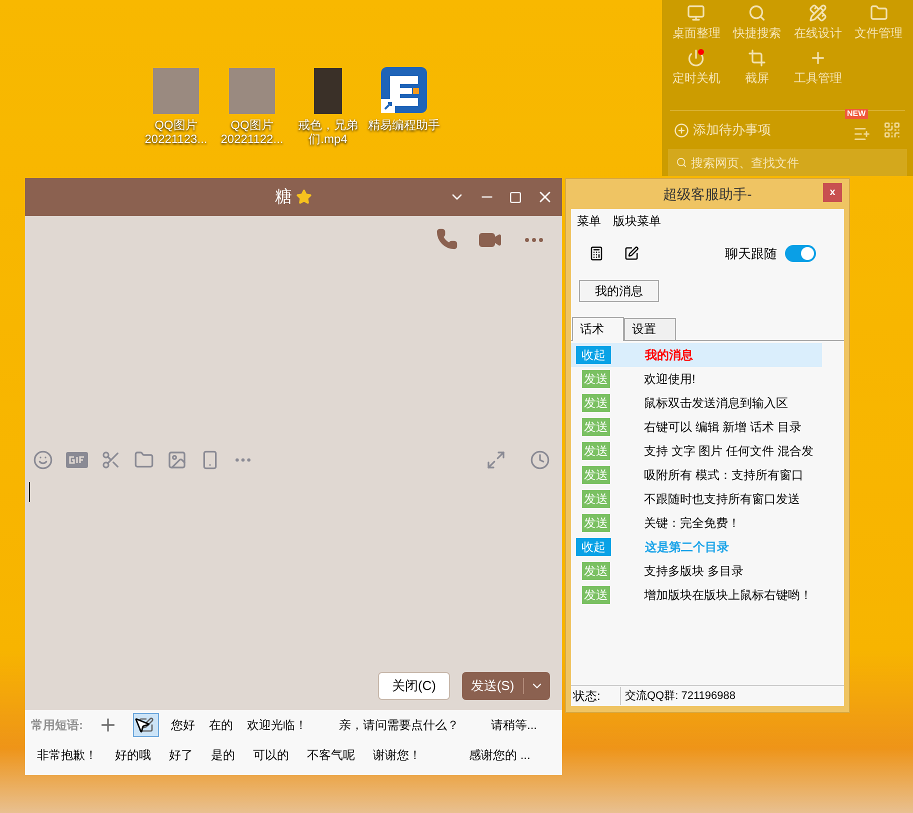 This screenshot has width=913, height=813. I want to click on calculator-icon, so click(596, 254).